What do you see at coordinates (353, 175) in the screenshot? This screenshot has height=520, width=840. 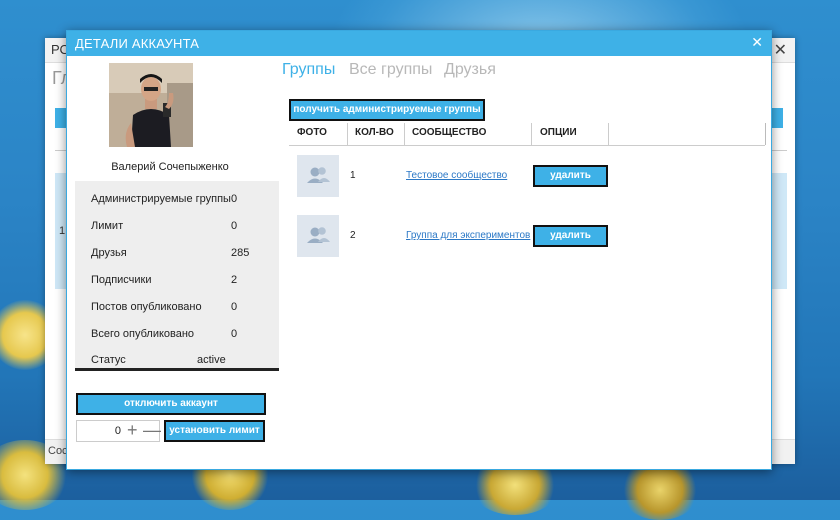 I see `group-count: 1` at bounding box center [353, 175].